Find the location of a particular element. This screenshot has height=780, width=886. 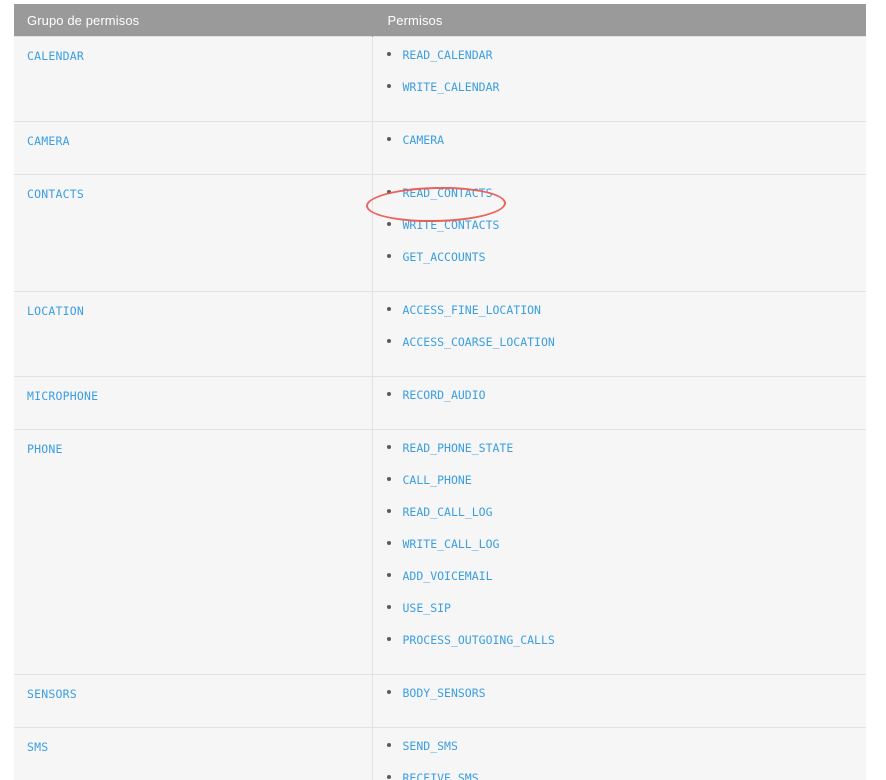

table-row: MICROPHONE RECORD_AUDIO is located at coordinates (440, 403).